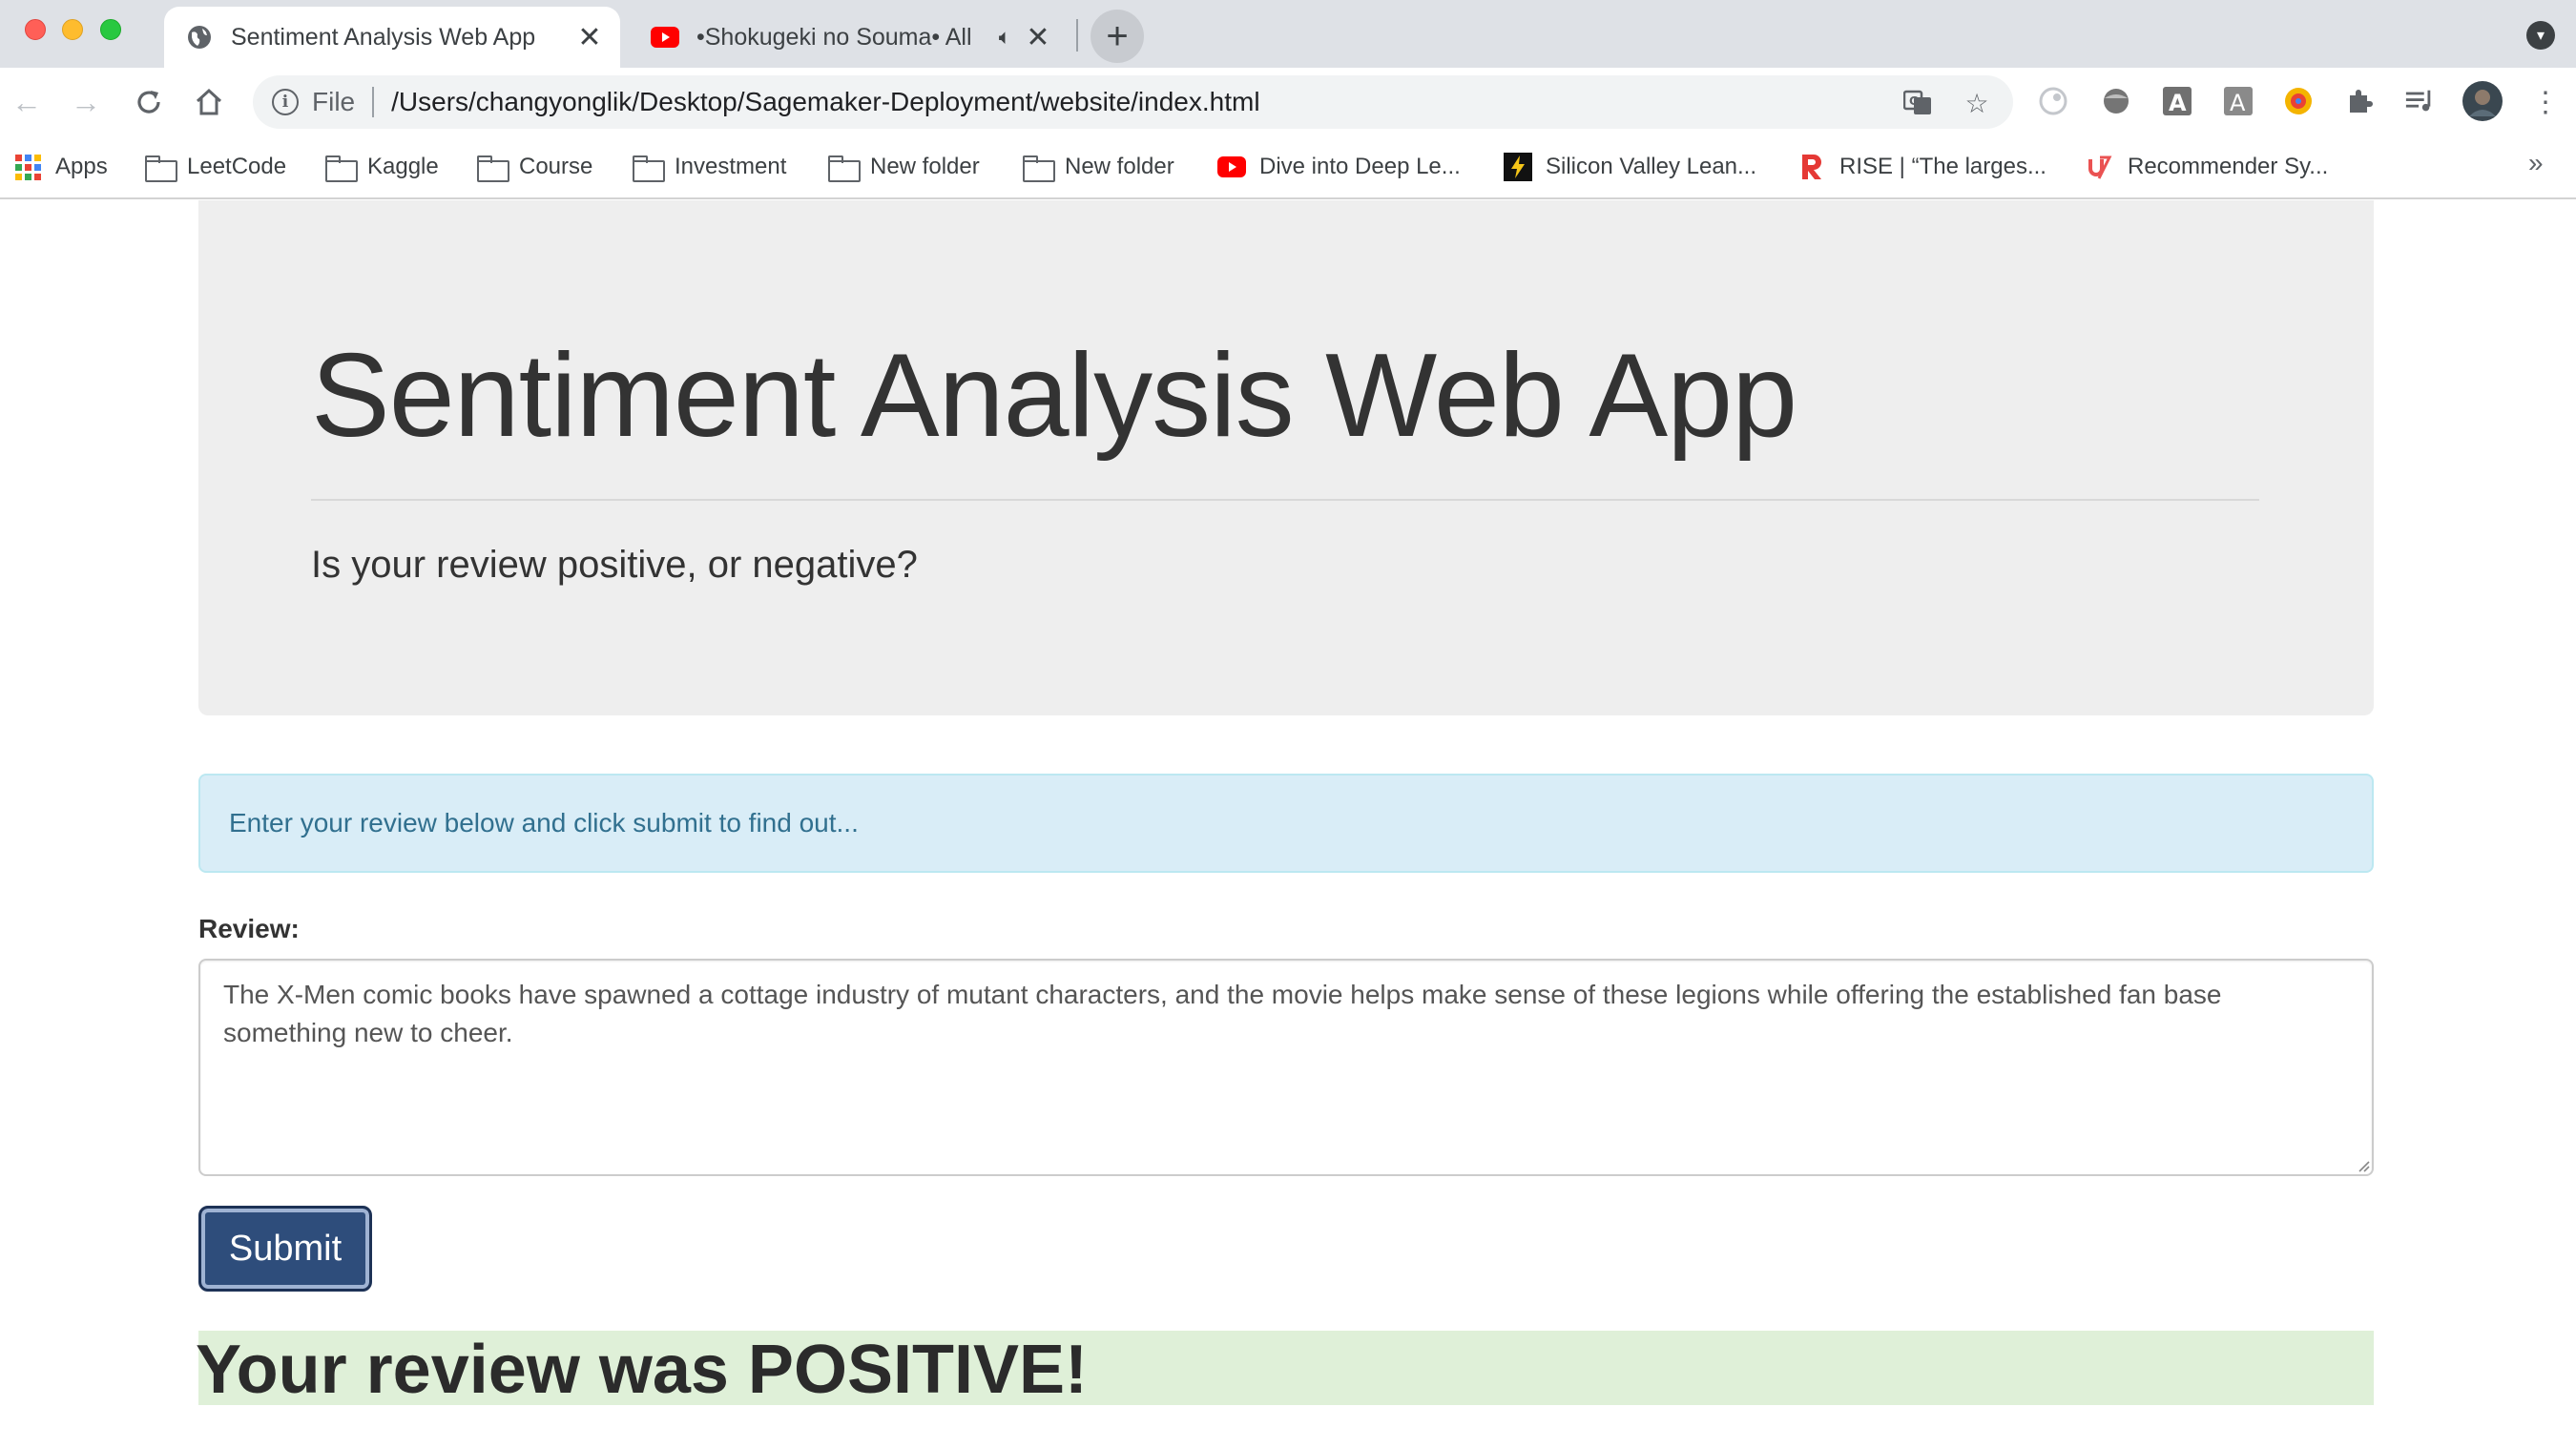  Describe the element at coordinates (2536, 163) in the screenshot. I see `bookmarks-overflow-button: »` at that location.